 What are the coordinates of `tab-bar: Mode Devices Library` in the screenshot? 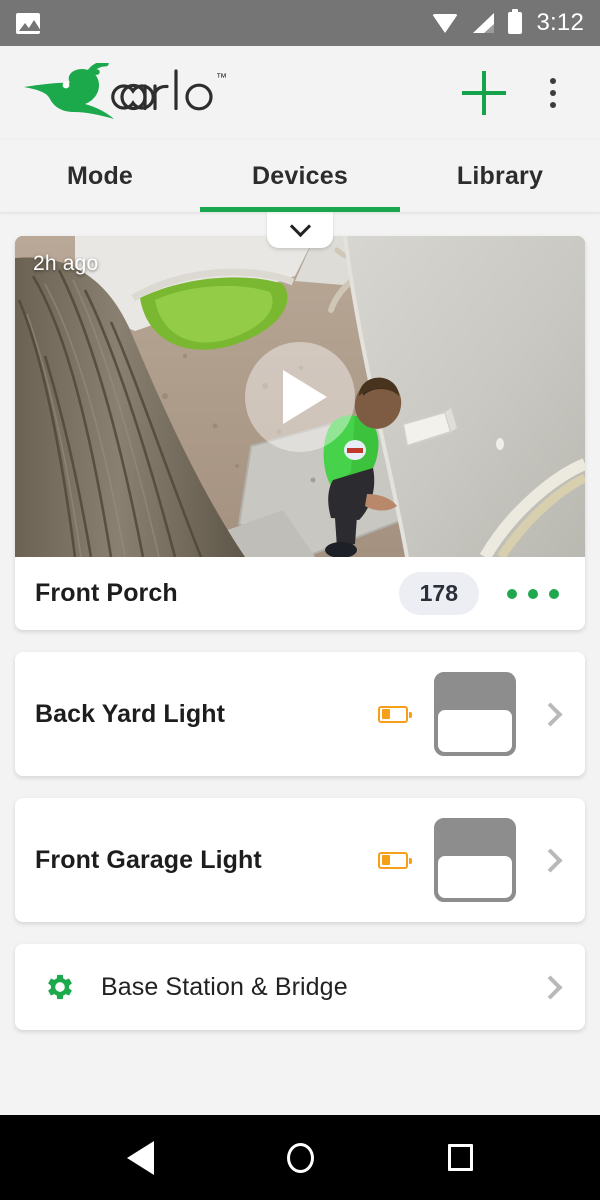 It's located at (300, 176).